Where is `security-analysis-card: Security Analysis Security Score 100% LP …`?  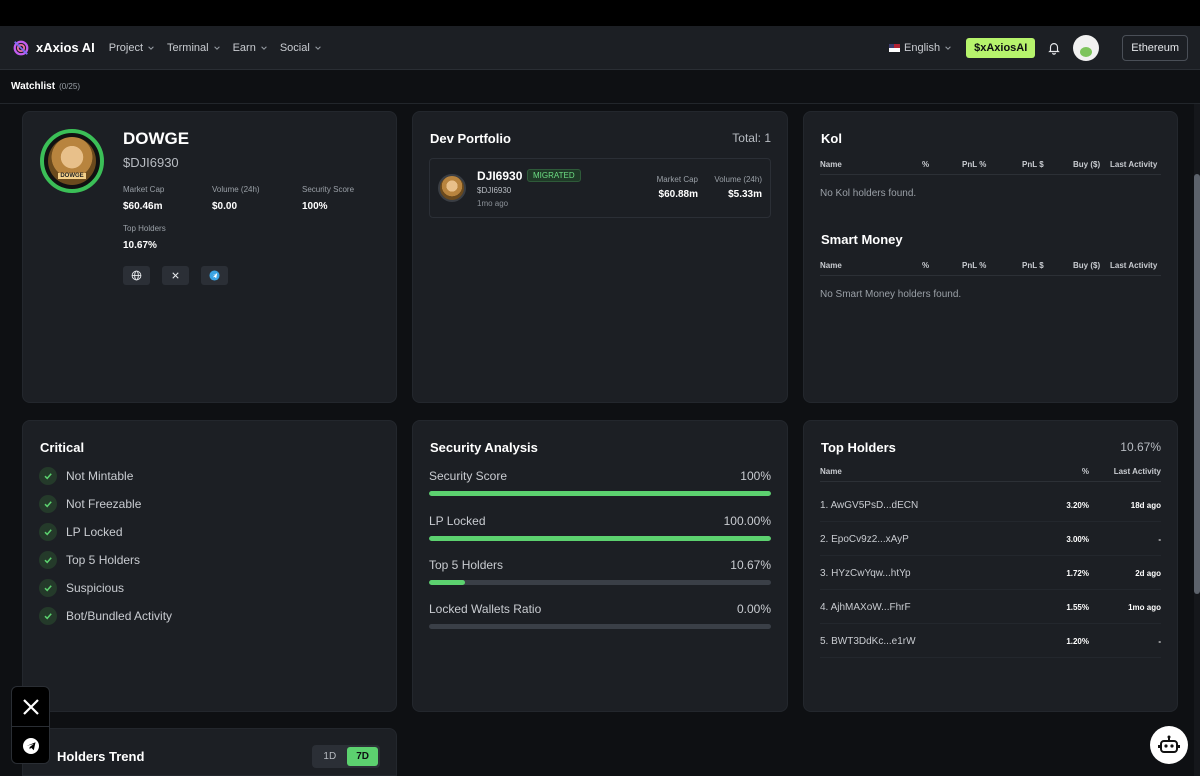 security-analysis-card: Security Analysis Security Score 100% LP … is located at coordinates (600, 566).